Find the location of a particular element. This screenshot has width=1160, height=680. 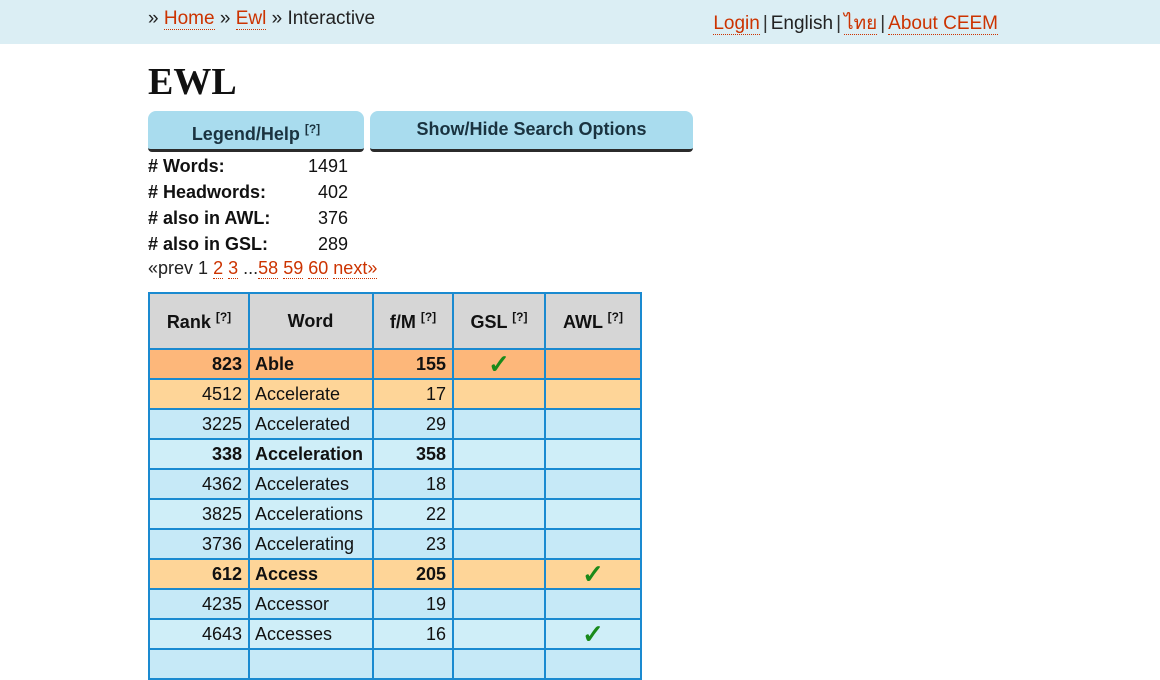

table-row: 823 Able 155 ✓ is located at coordinates (395, 364).